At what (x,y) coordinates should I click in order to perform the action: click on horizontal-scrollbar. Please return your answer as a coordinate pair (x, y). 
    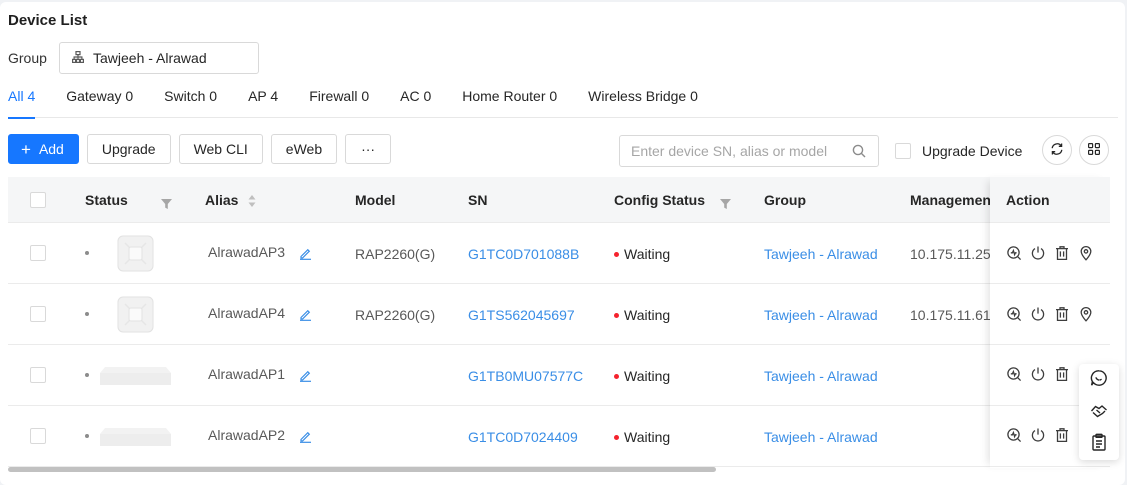
    Looking at the image, I should click on (362, 469).